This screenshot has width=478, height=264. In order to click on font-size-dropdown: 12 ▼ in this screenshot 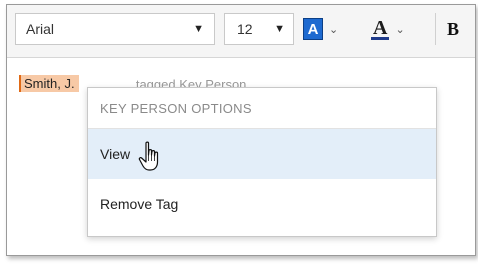, I will do `click(259, 29)`.